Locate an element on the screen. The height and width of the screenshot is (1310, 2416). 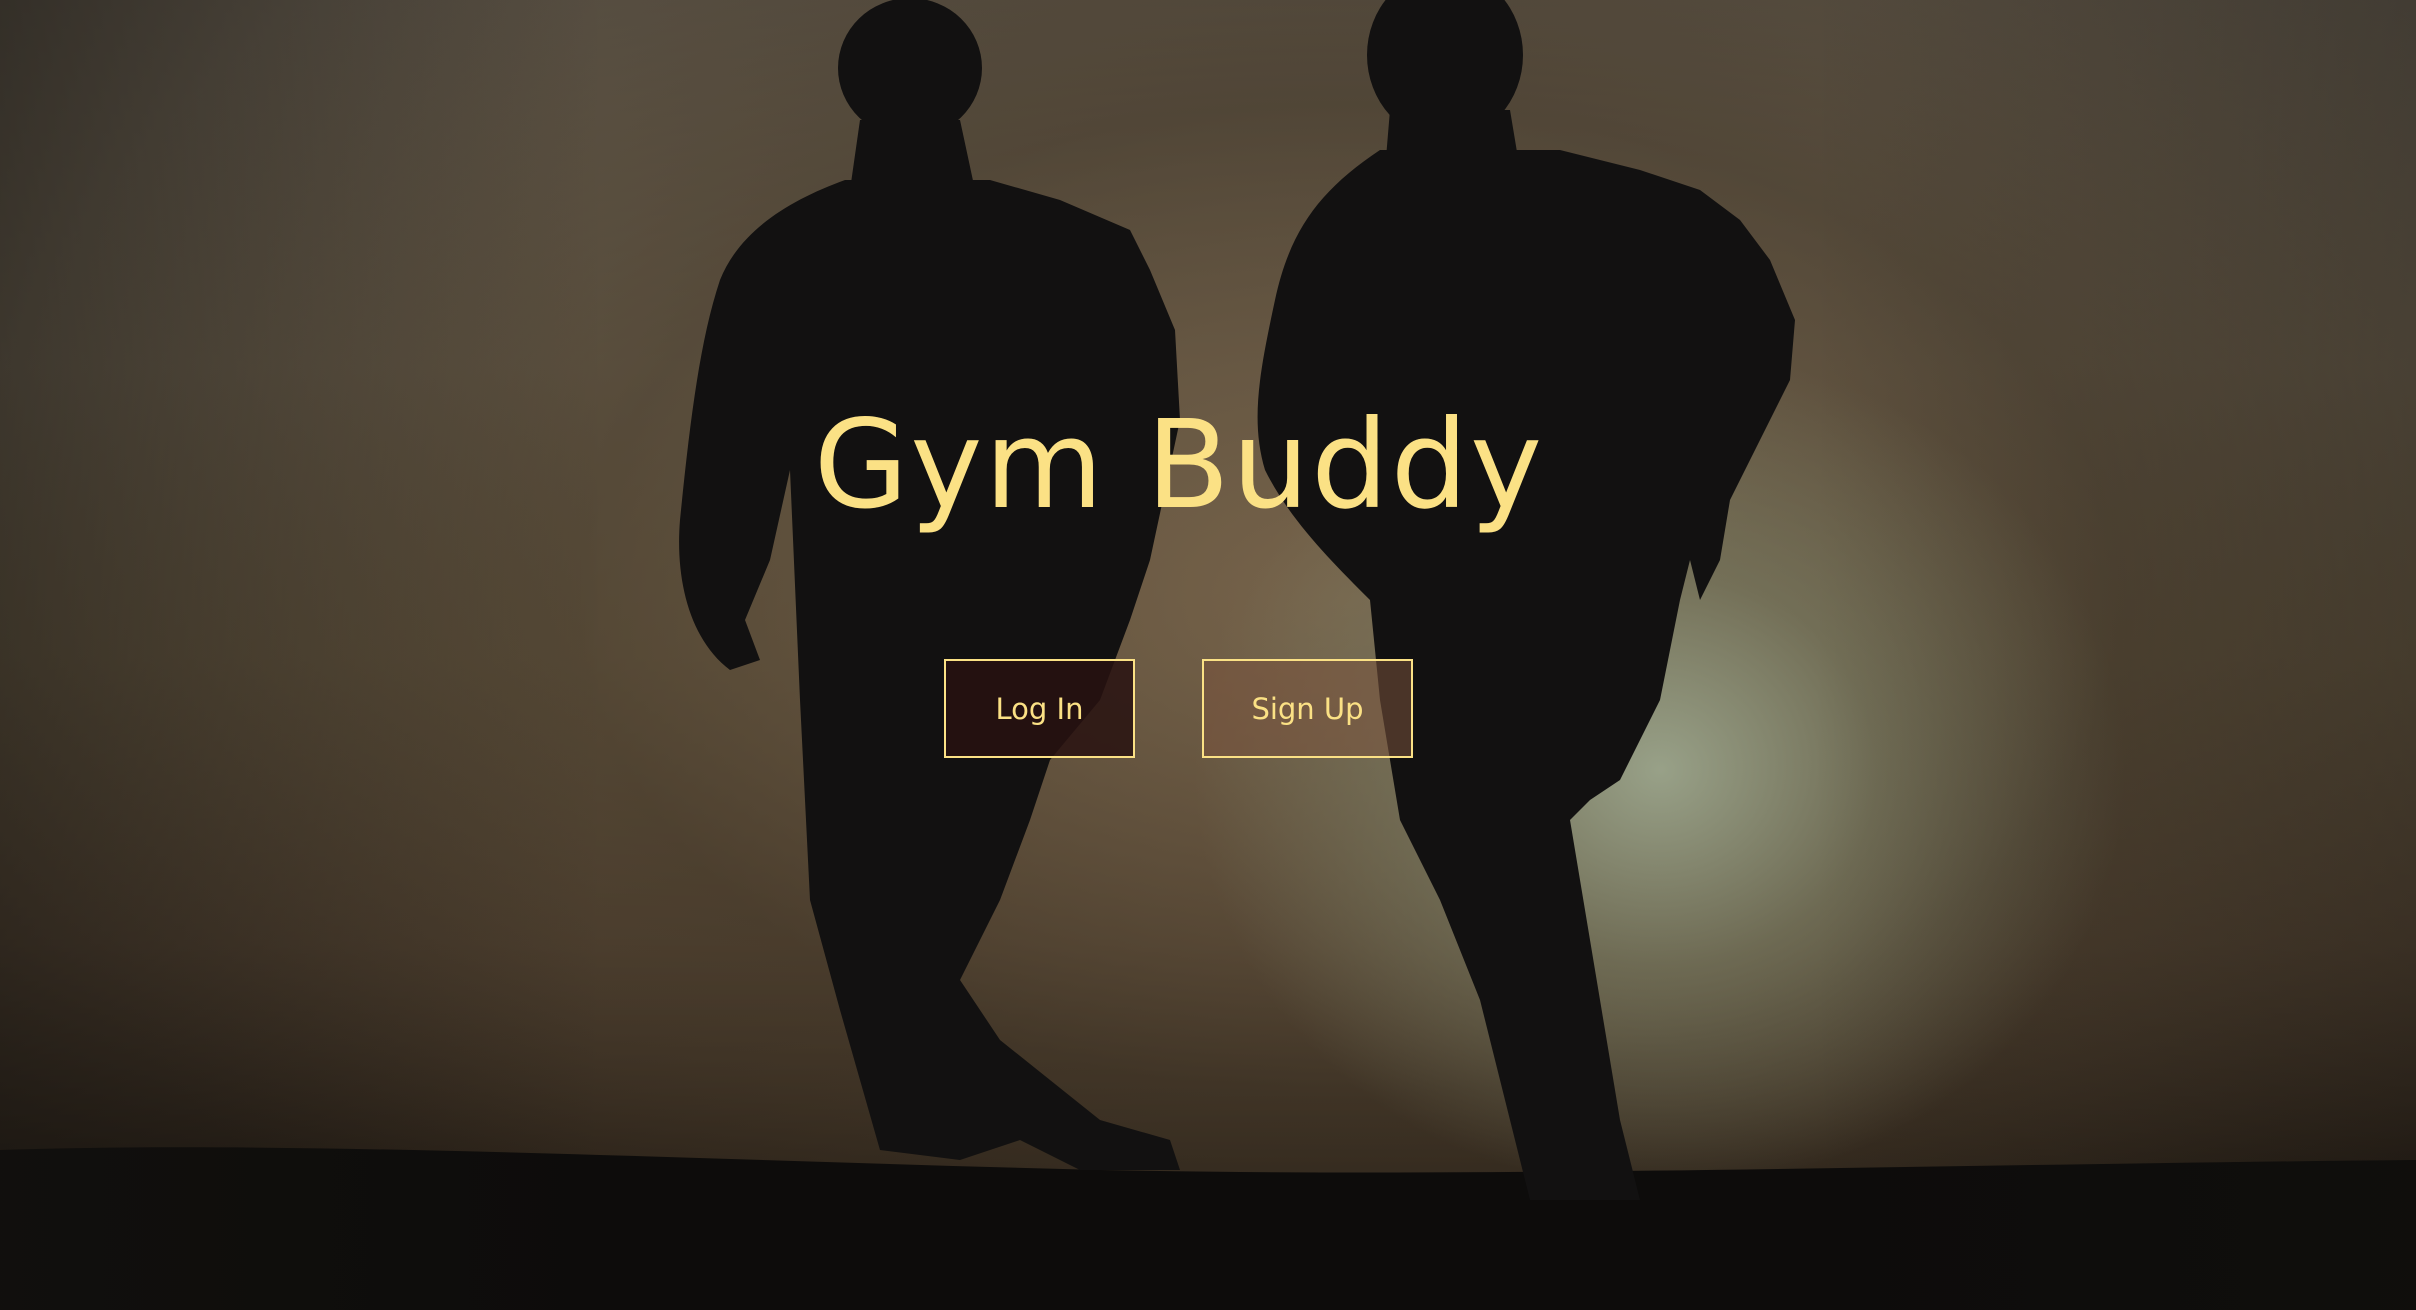
page-title: Gym Buddy is located at coordinates (1179, 465).